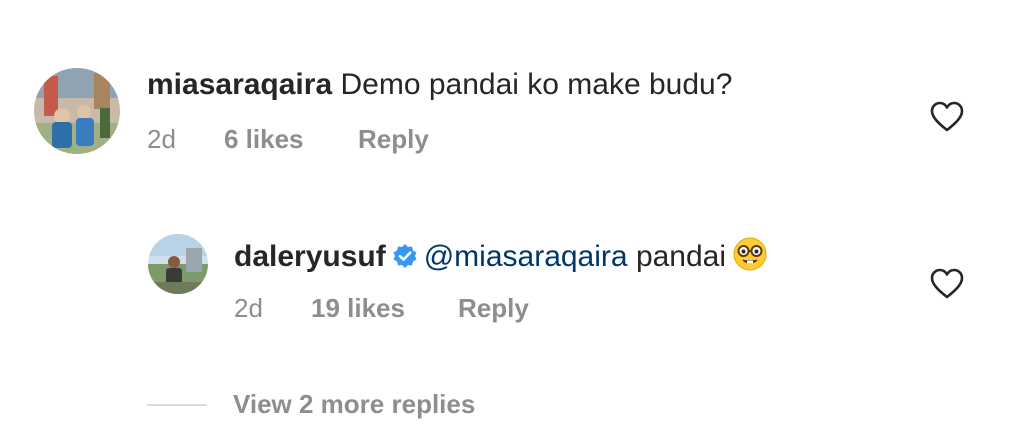 The height and width of the screenshot is (442, 1024). Describe the element at coordinates (354, 404) in the screenshot. I see `view-more-replies-label: View 2 more replies` at that location.